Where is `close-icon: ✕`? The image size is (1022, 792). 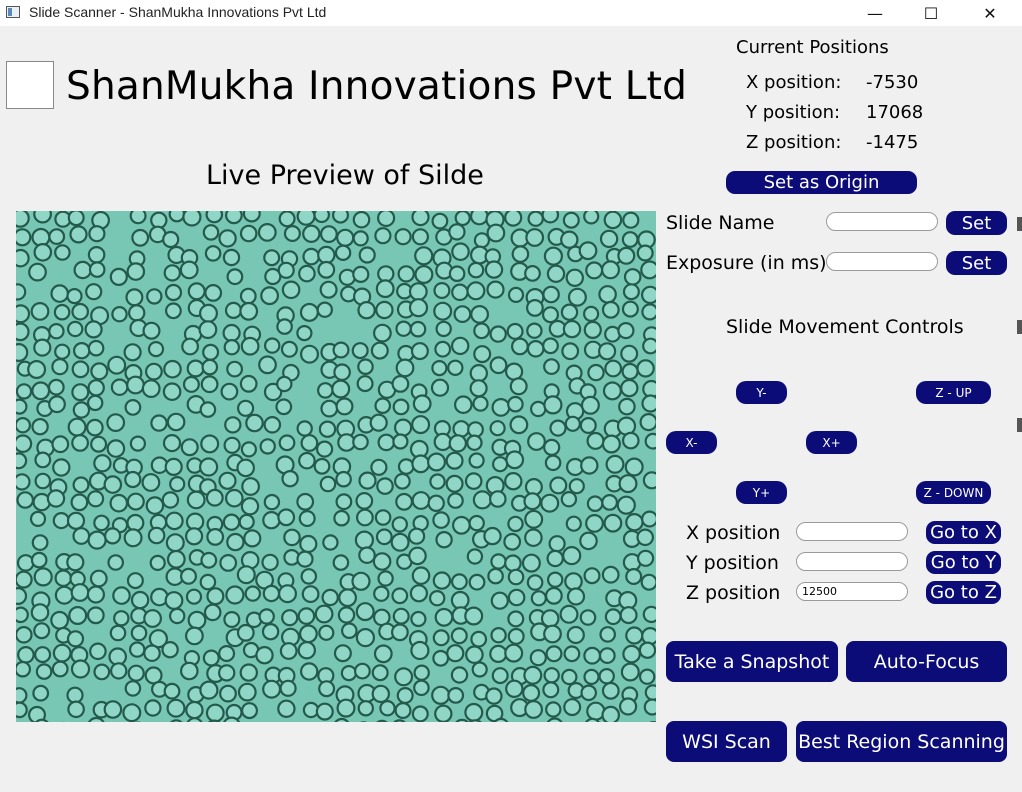
close-icon: ✕ is located at coordinates (990, 13).